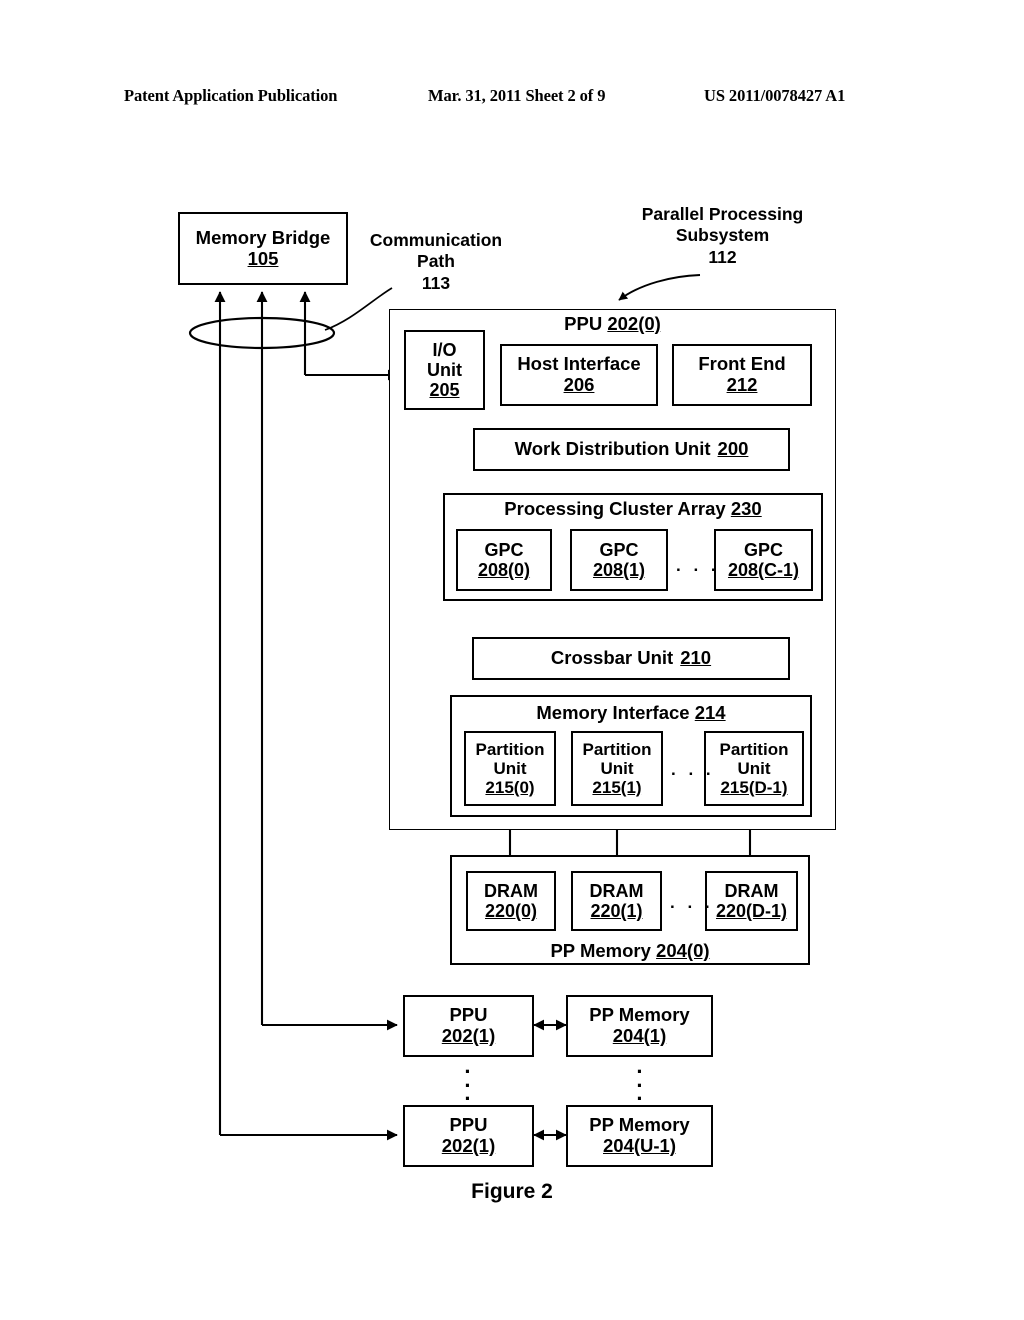 The height and width of the screenshot is (1320, 1024). I want to click on ppu-202-0-title: PPU 202(0), so click(612, 323).